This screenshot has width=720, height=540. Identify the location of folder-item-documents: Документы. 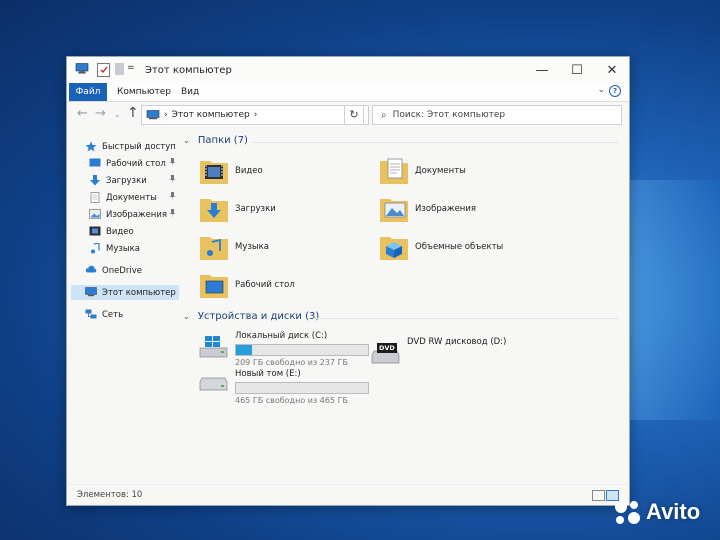
(422, 171).